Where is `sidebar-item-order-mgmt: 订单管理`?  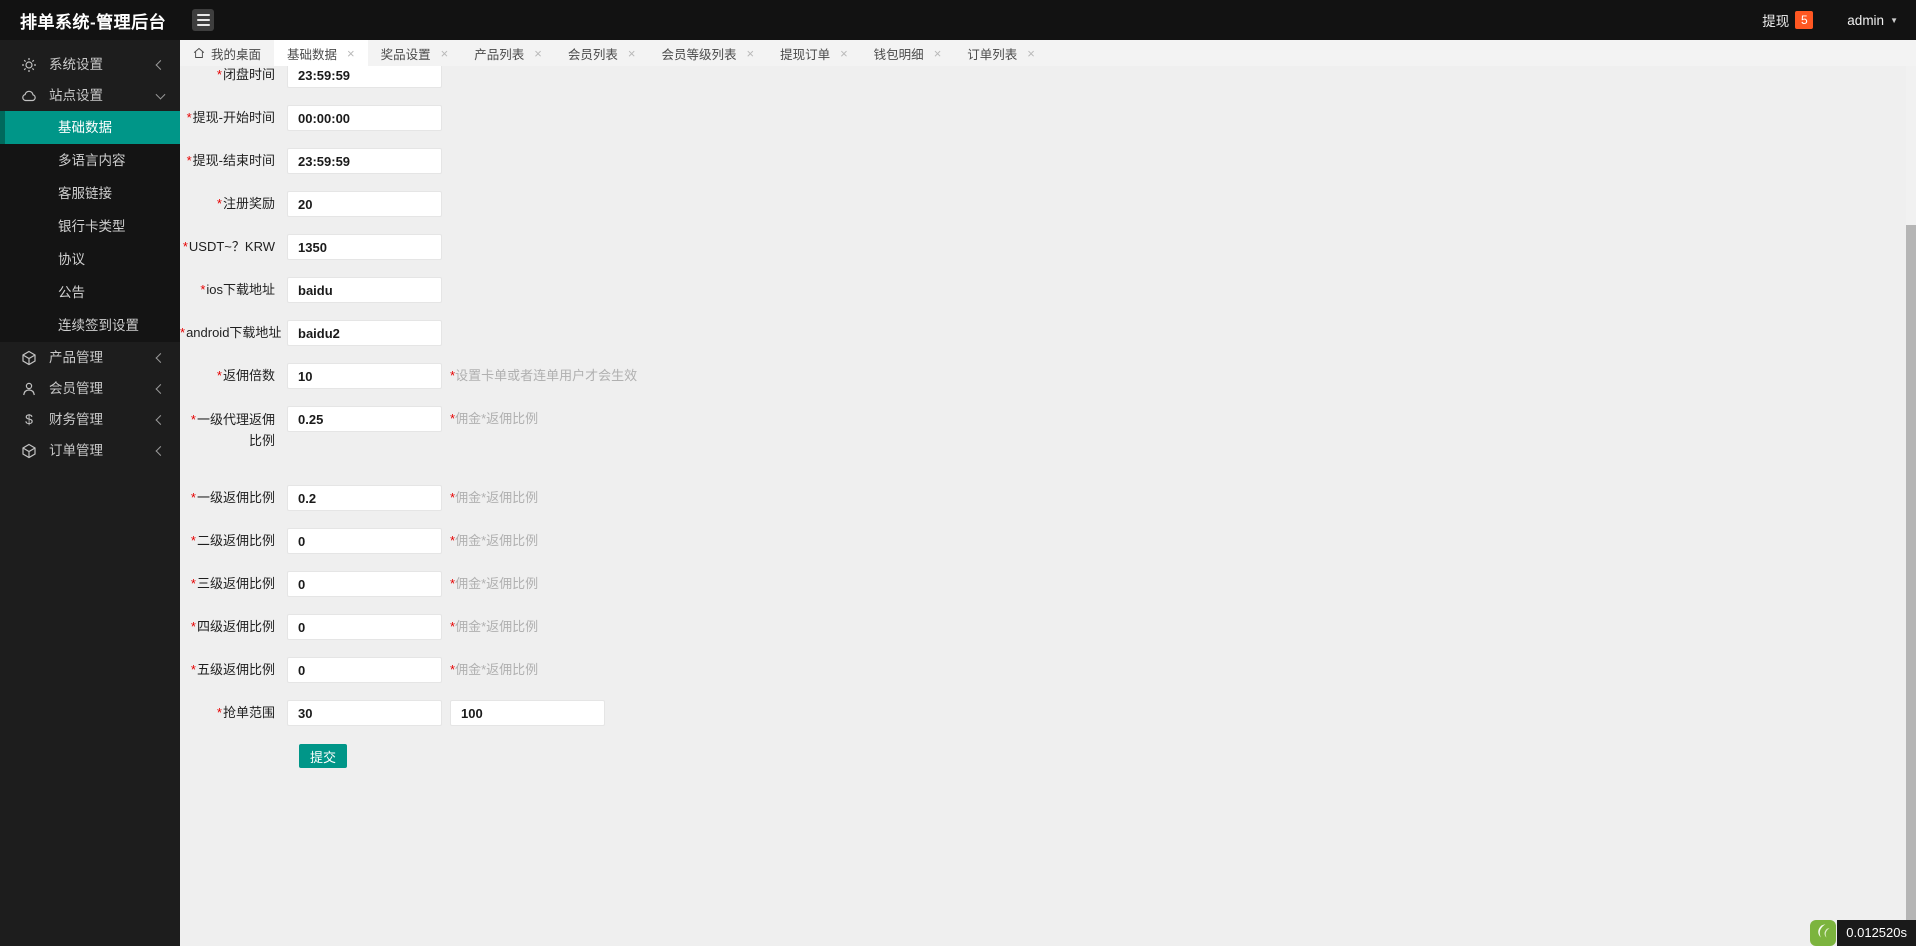
sidebar-item-order-mgmt: 订单管理 is located at coordinates (90, 450).